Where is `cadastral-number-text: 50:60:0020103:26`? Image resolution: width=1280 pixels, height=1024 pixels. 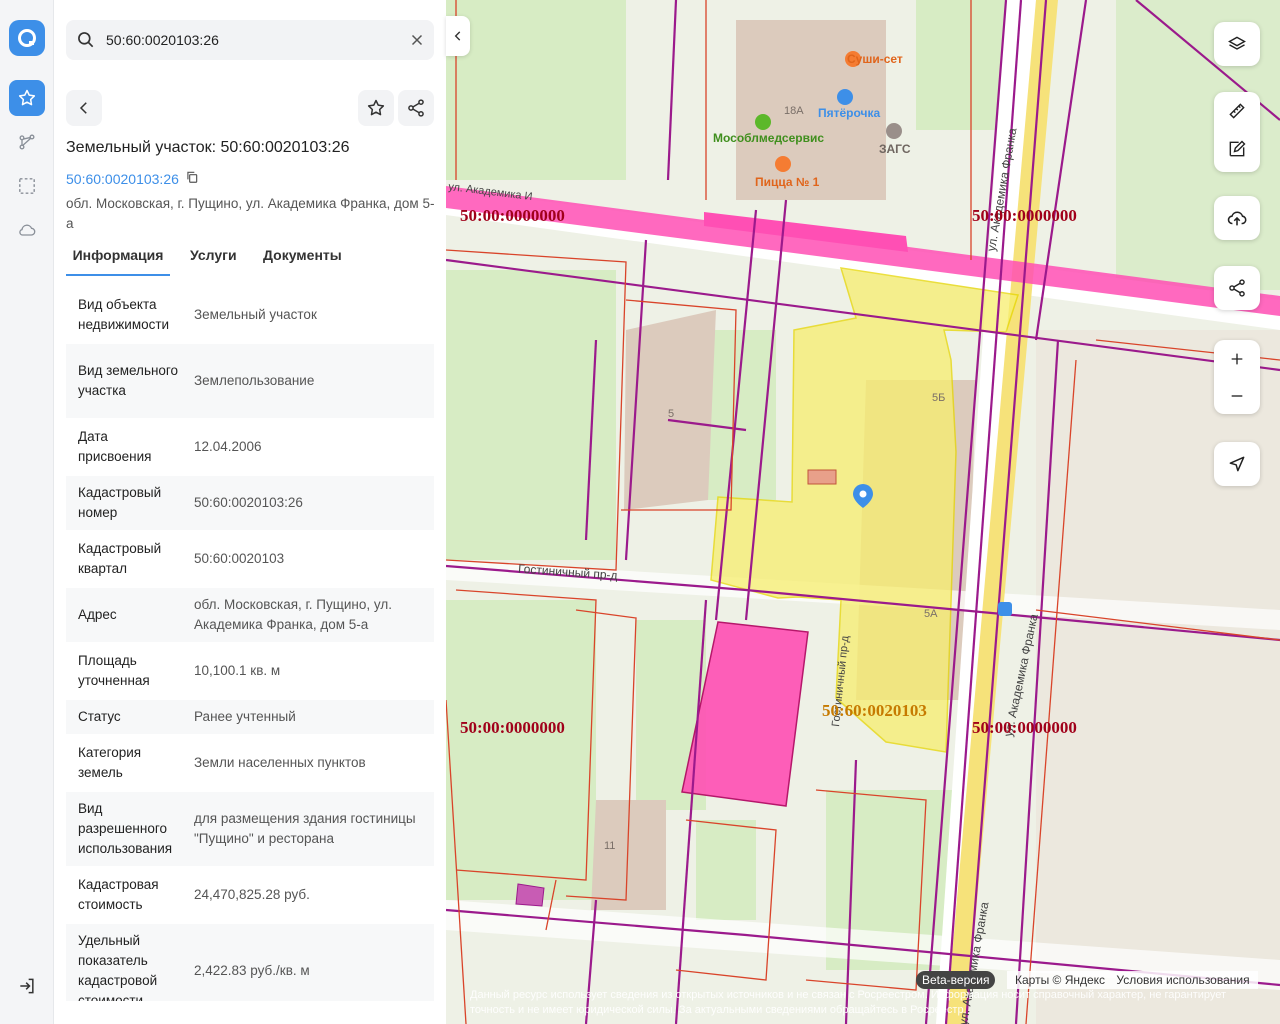
cadastral-number-text: 50:60:0020103:26 is located at coordinates (122, 179).